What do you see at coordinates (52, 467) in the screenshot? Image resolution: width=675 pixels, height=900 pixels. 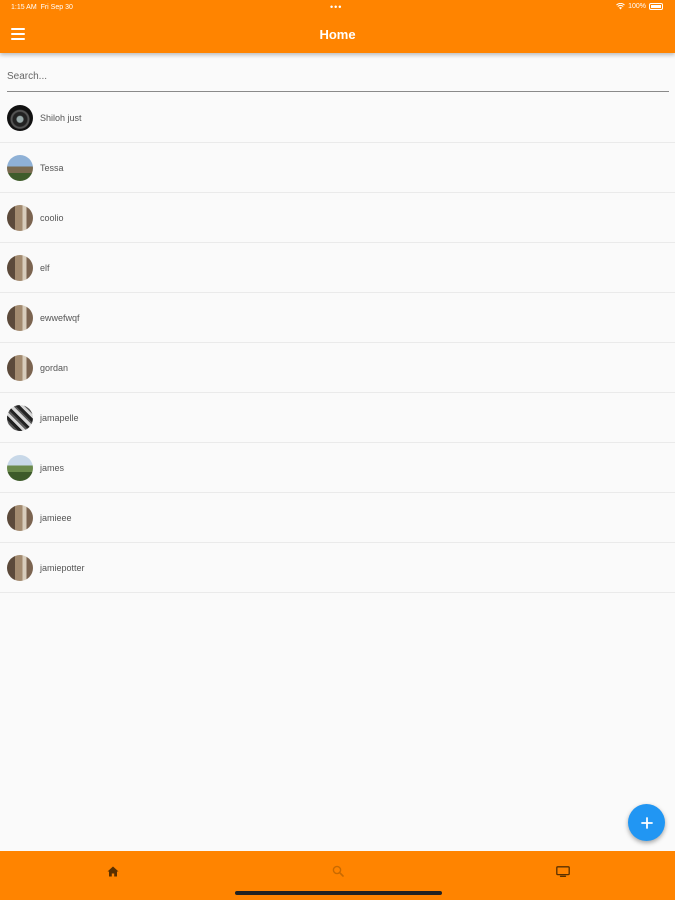 I see `contact-name: james` at bounding box center [52, 467].